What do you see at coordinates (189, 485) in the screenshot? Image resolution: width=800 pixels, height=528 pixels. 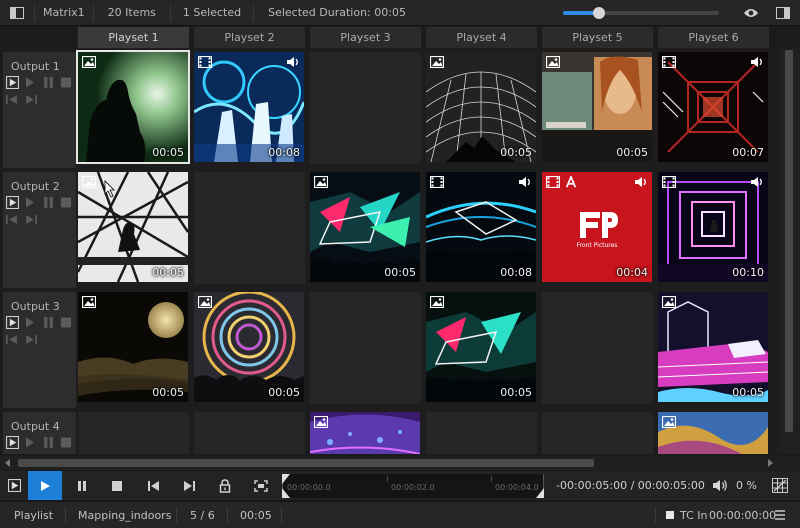 I see `next-button` at bounding box center [189, 485].